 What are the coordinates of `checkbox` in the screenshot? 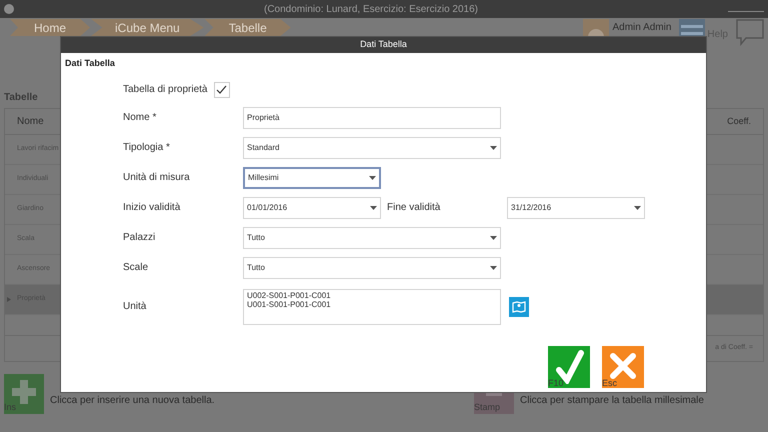 It's located at (222, 90).